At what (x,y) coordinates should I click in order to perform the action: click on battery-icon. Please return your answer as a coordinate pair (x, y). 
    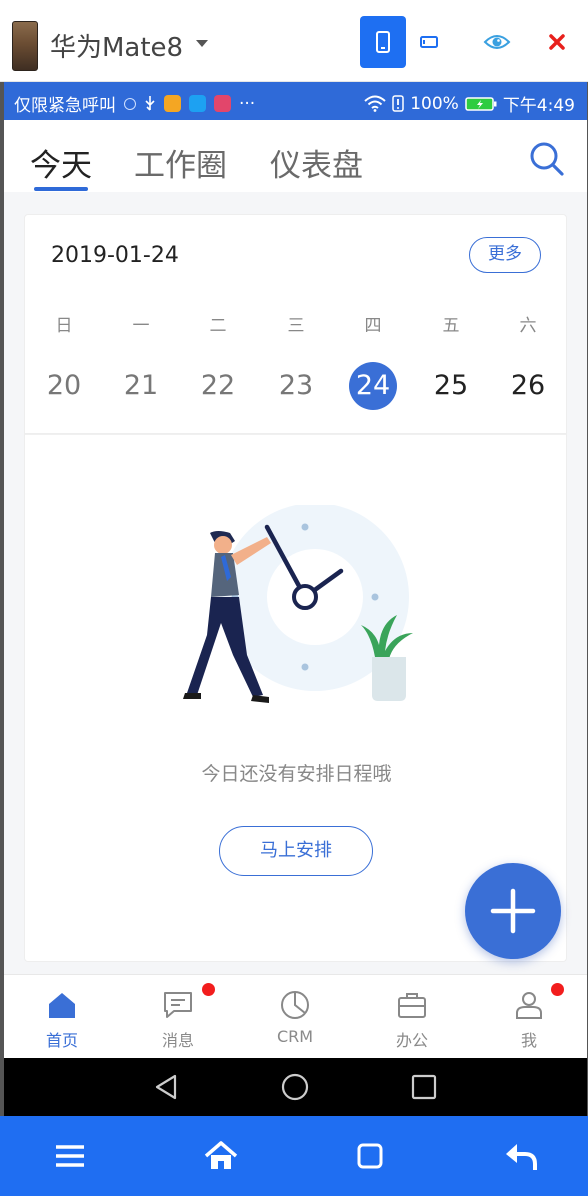
    Looking at the image, I should click on (481, 103).